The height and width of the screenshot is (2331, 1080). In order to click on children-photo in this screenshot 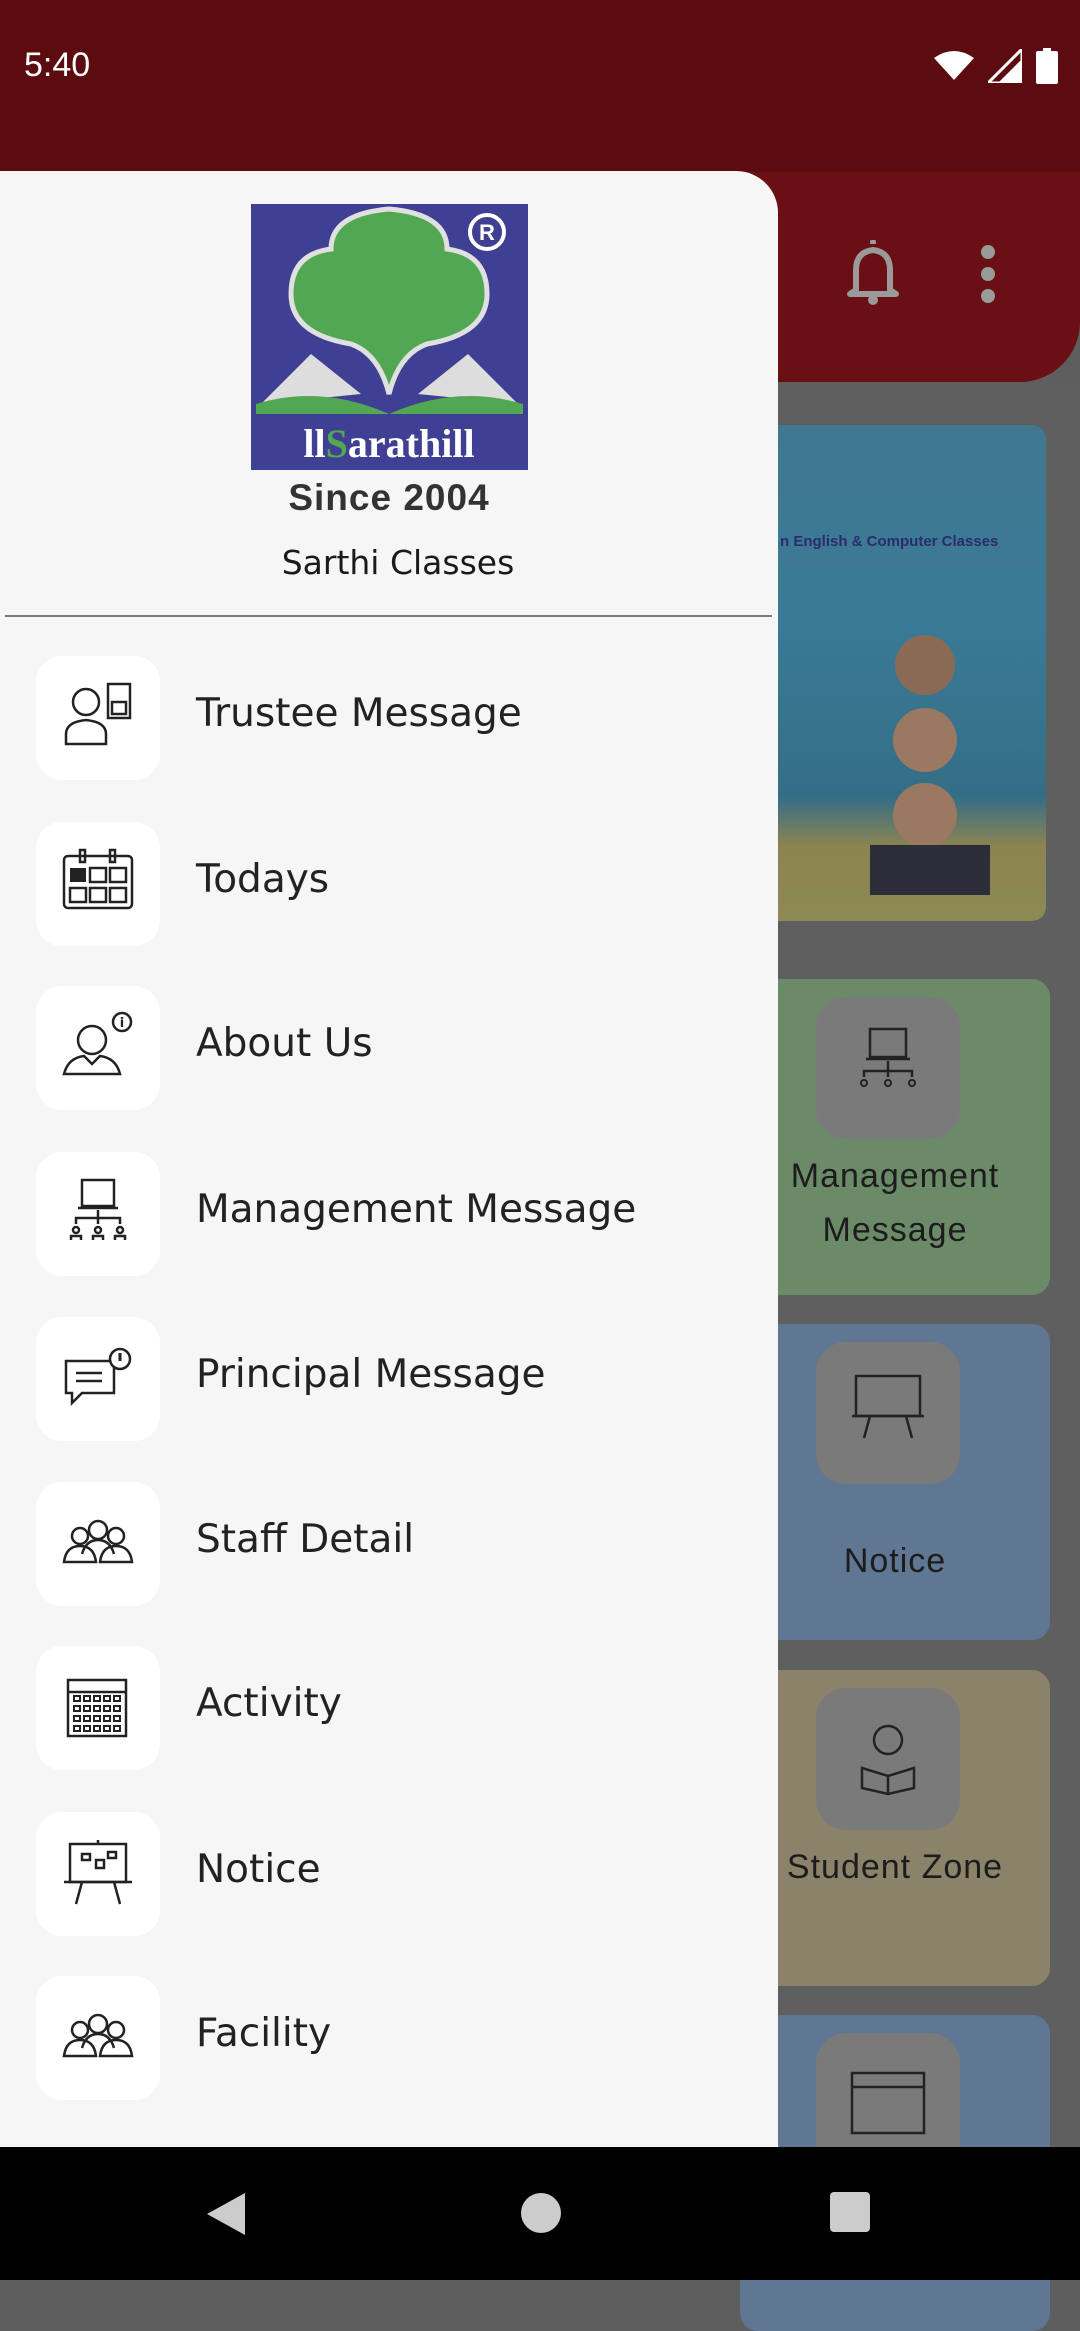, I will do `click(930, 765)`.